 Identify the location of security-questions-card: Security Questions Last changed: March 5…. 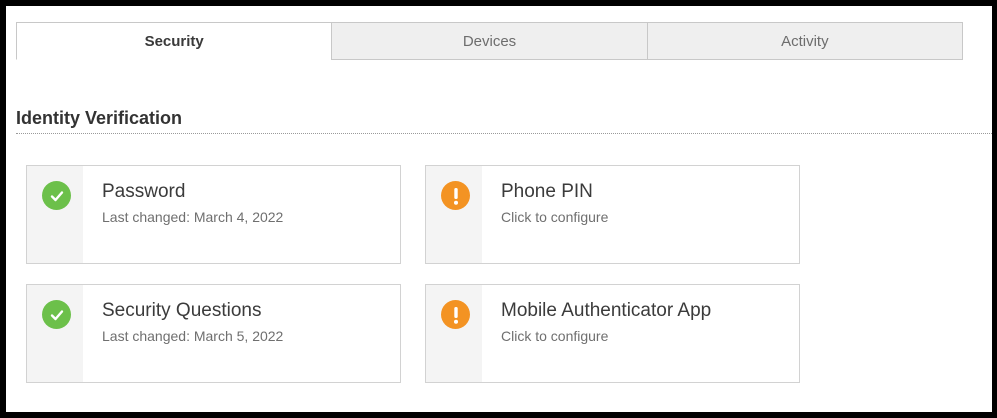
(213, 333).